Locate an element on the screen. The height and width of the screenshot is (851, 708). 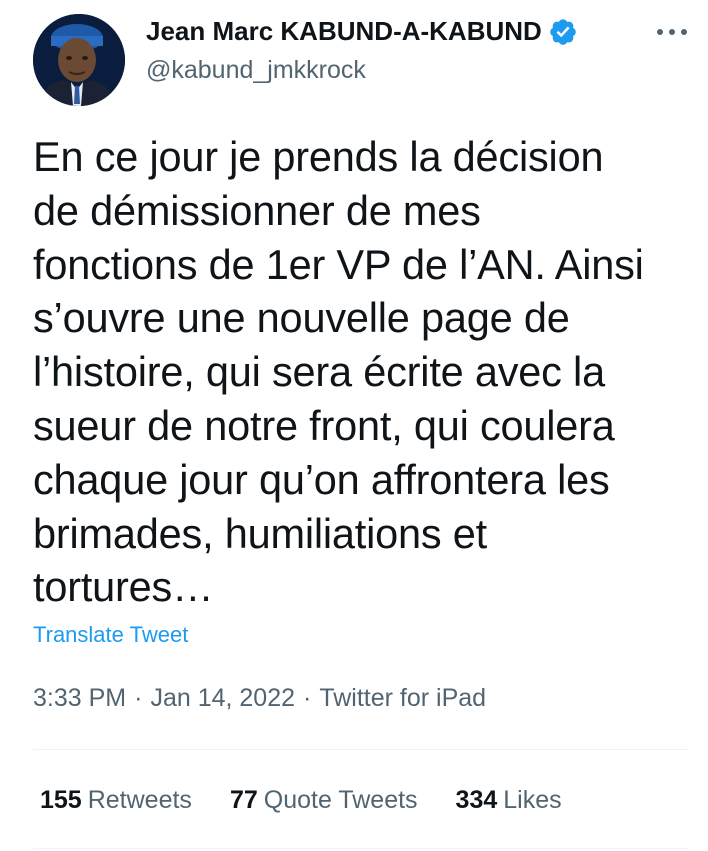
quote-tweets-label: Quote Tweets is located at coordinates (340, 800).